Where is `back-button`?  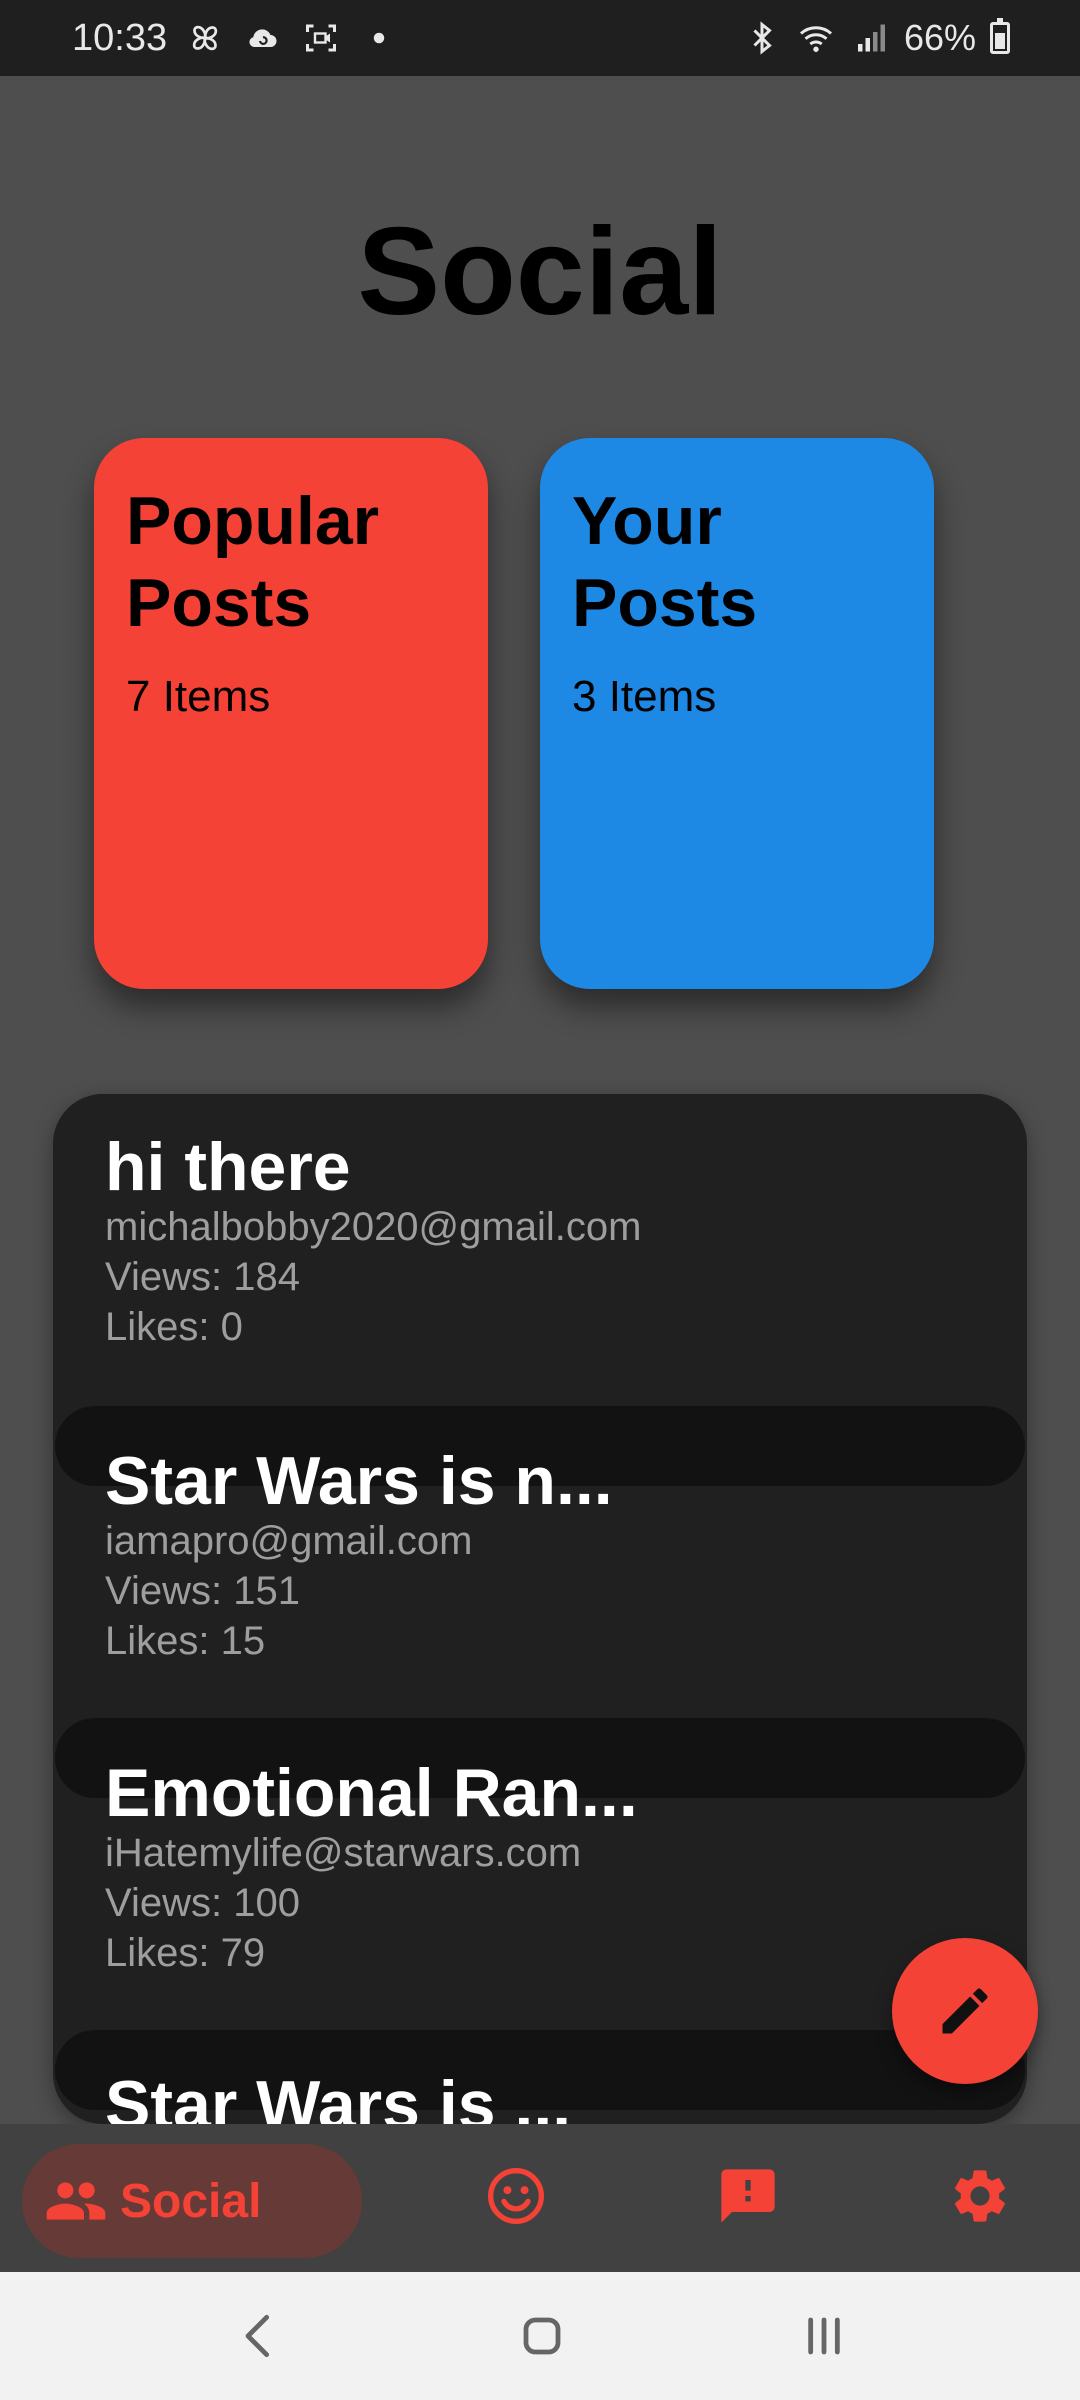
back-button is located at coordinates (260, 2336).